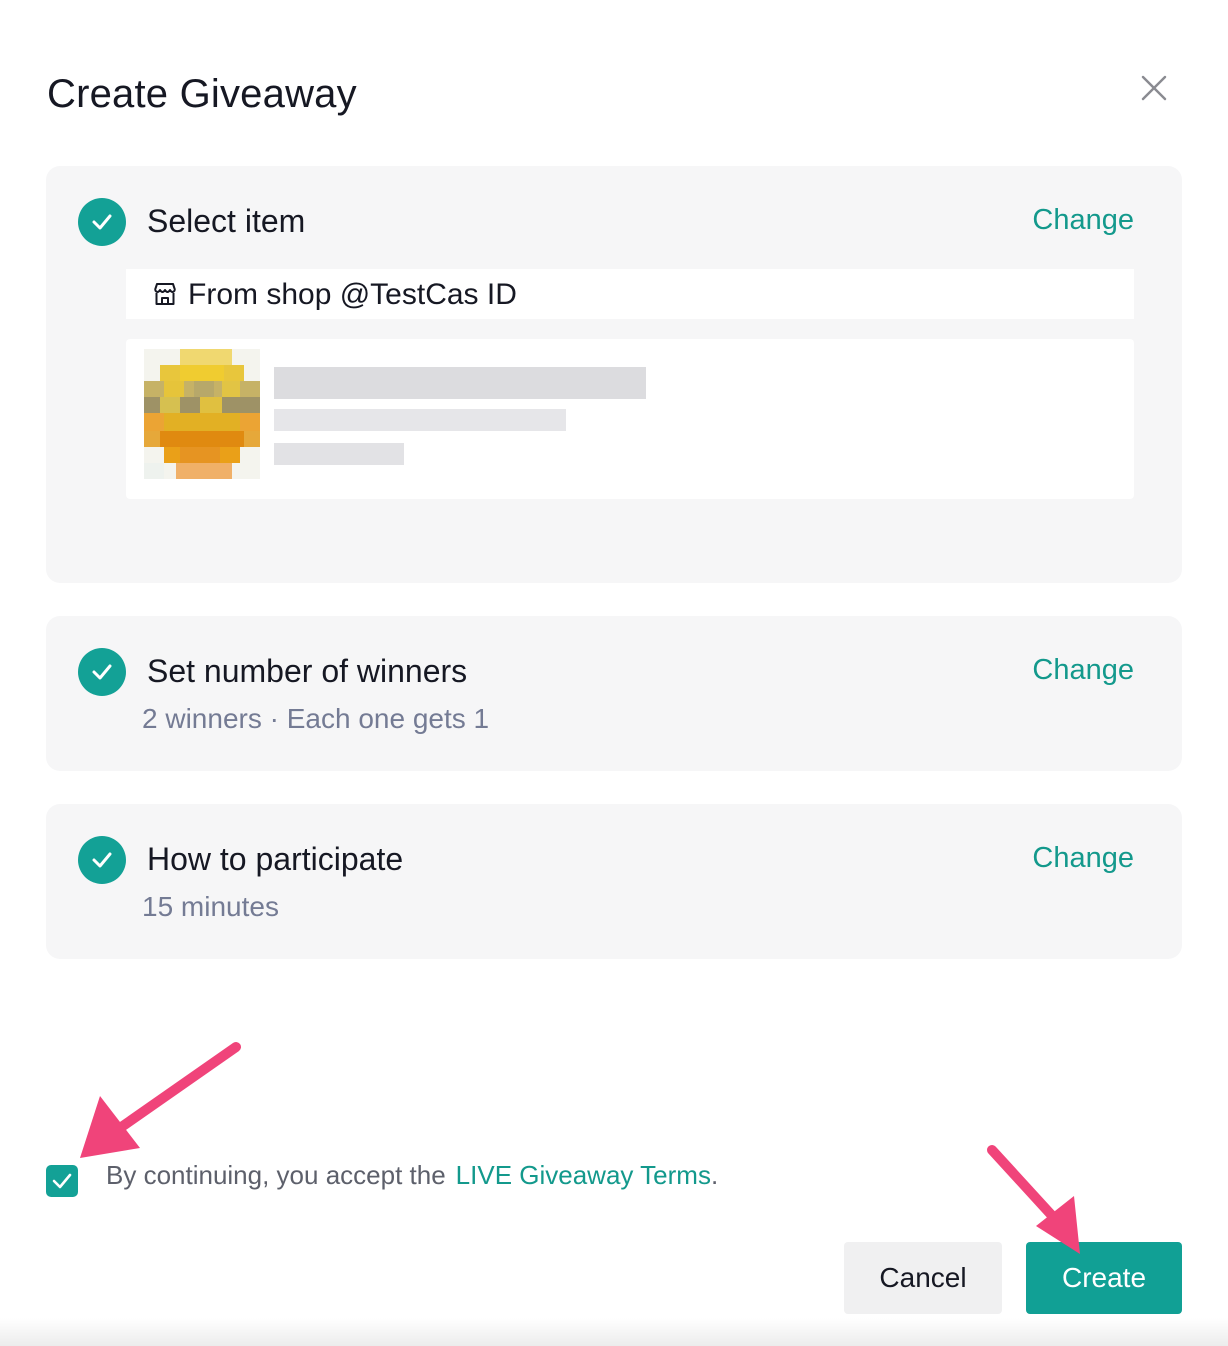  I want to click on change-participation-link: Change, so click(1083, 858).